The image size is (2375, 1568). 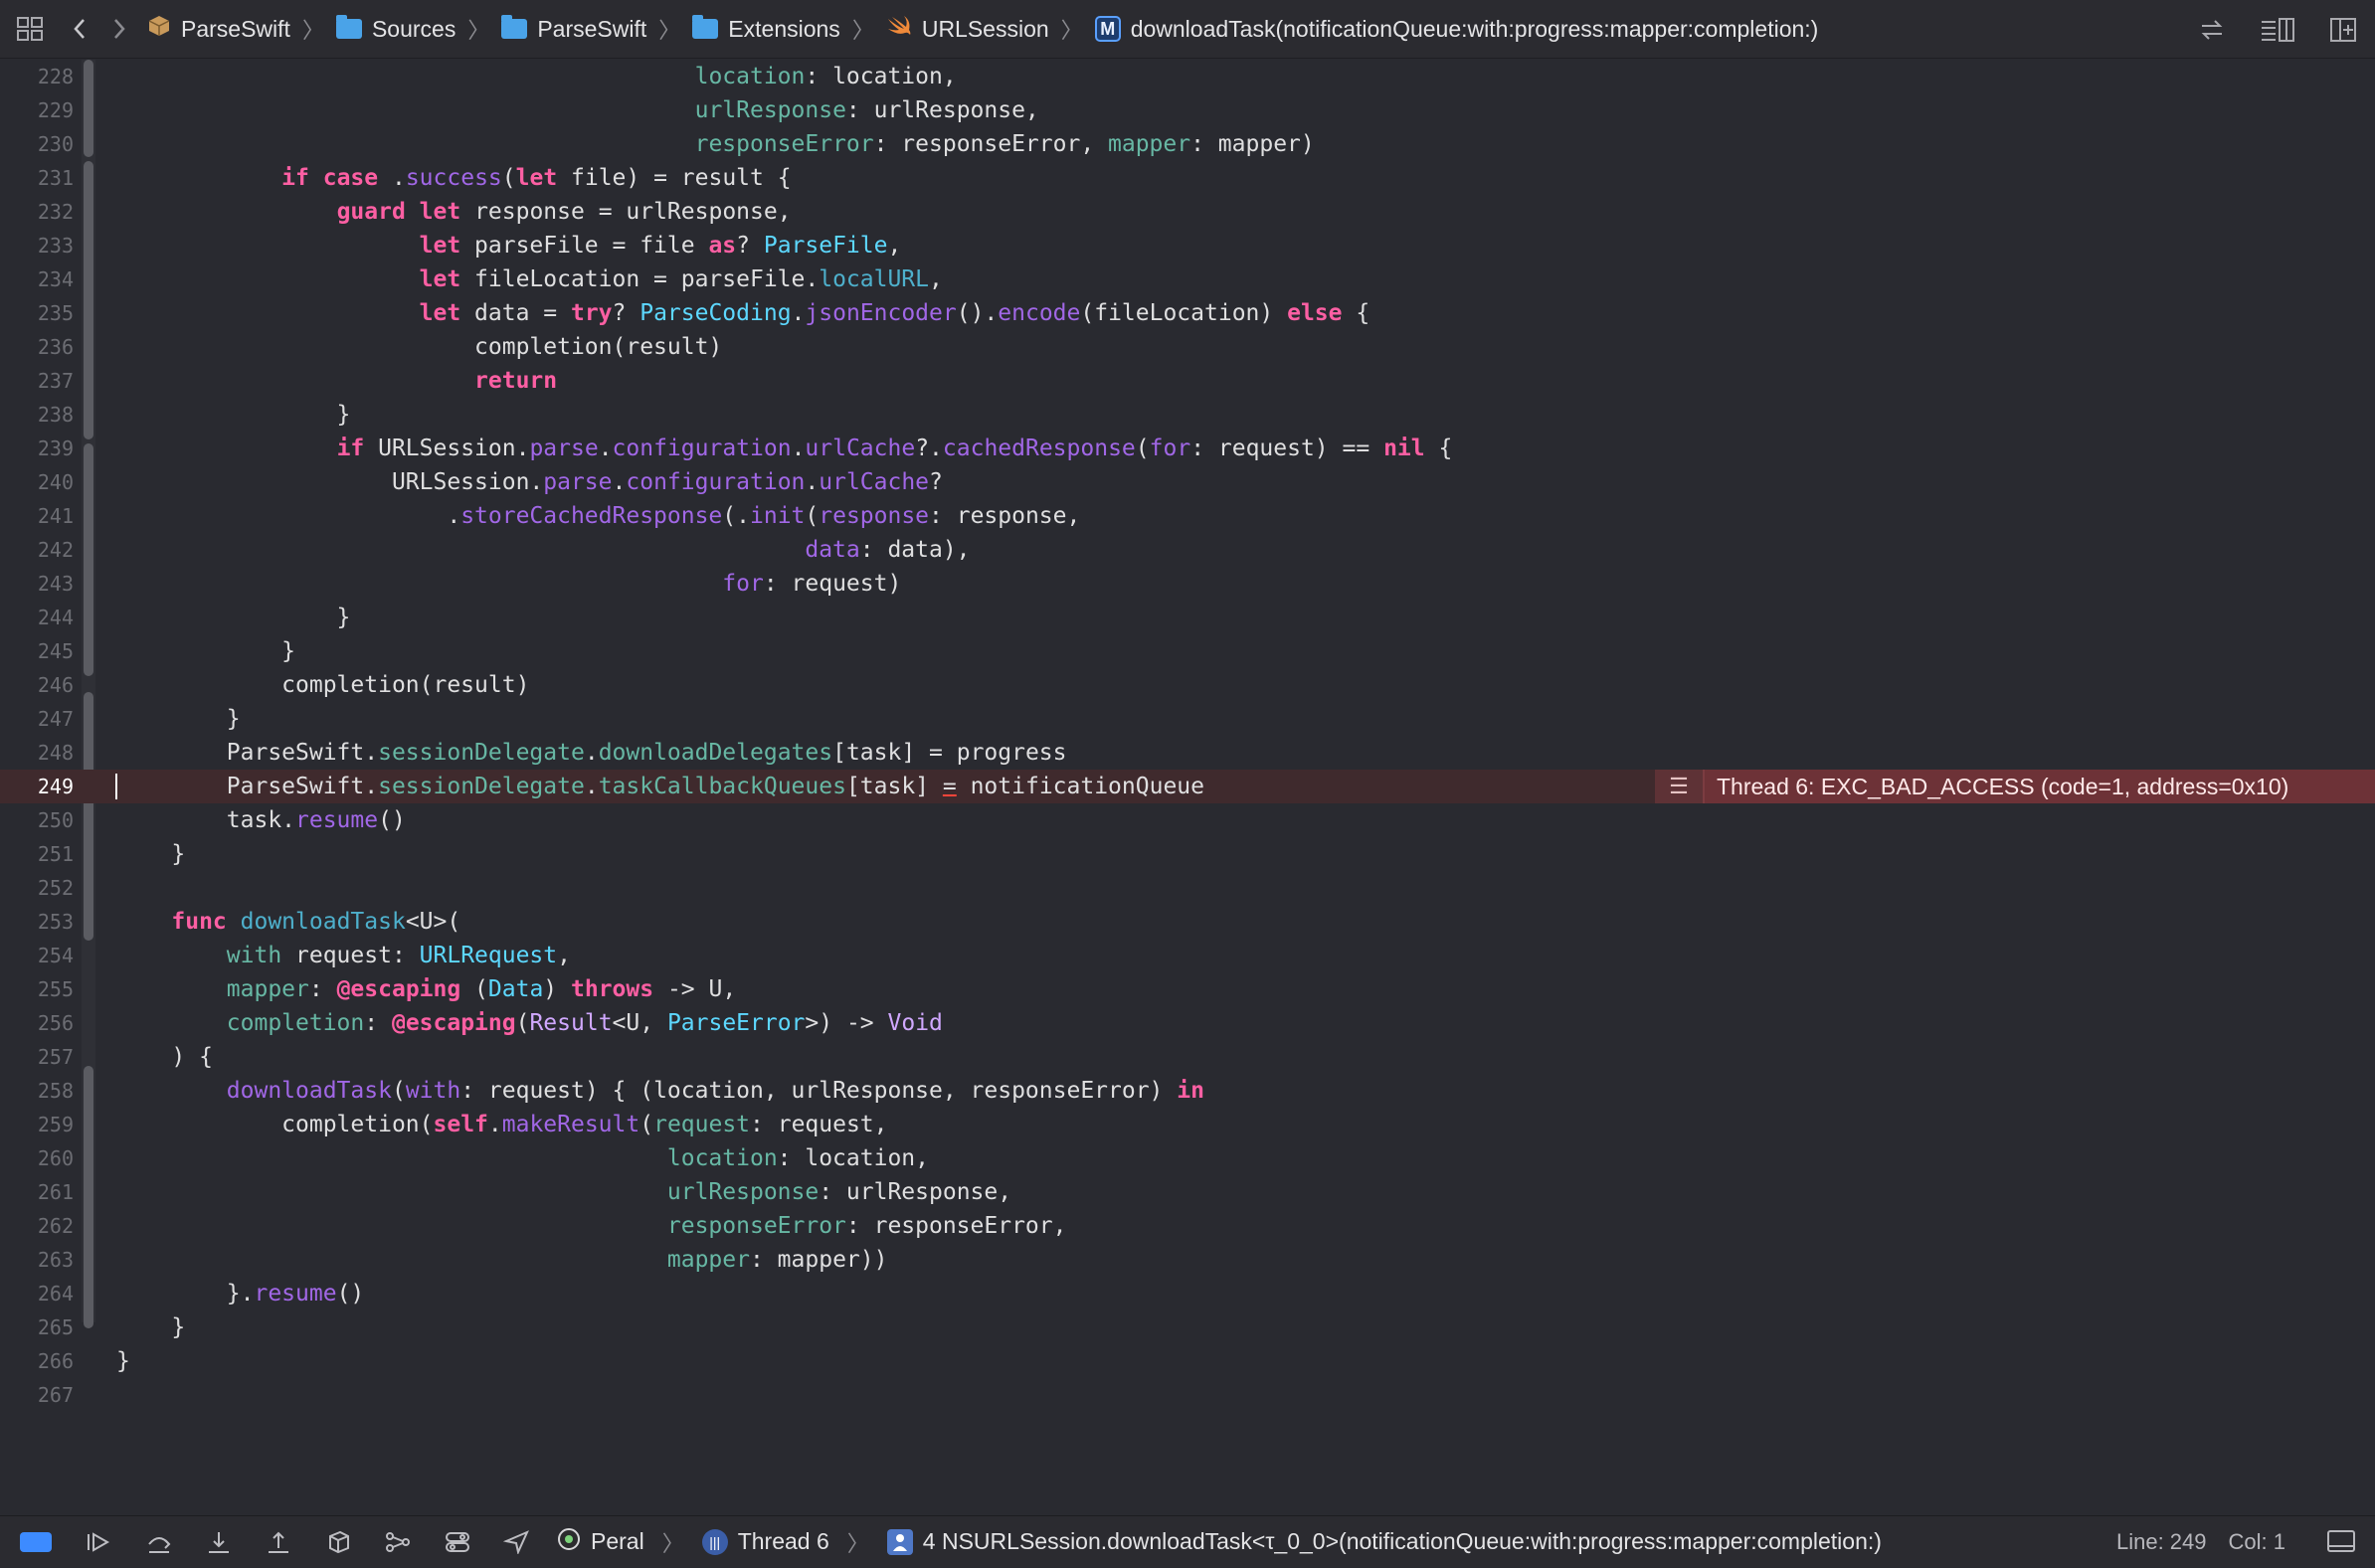 I want to click on line-number: 231, so click(x=37, y=178).